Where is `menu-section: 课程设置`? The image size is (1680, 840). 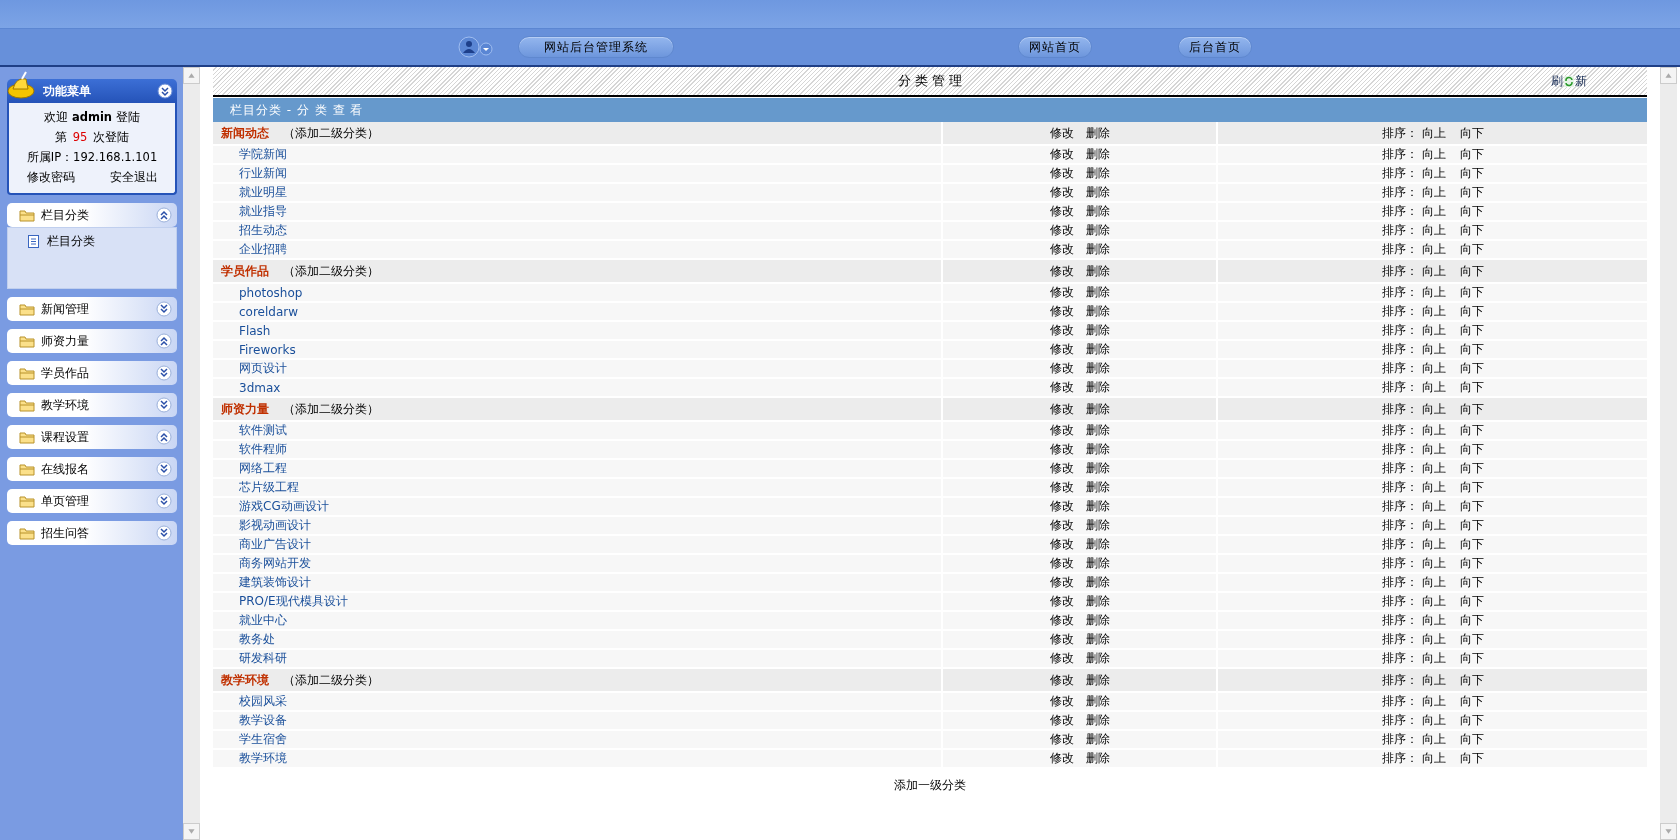
menu-section: 课程设置 is located at coordinates (92, 437).